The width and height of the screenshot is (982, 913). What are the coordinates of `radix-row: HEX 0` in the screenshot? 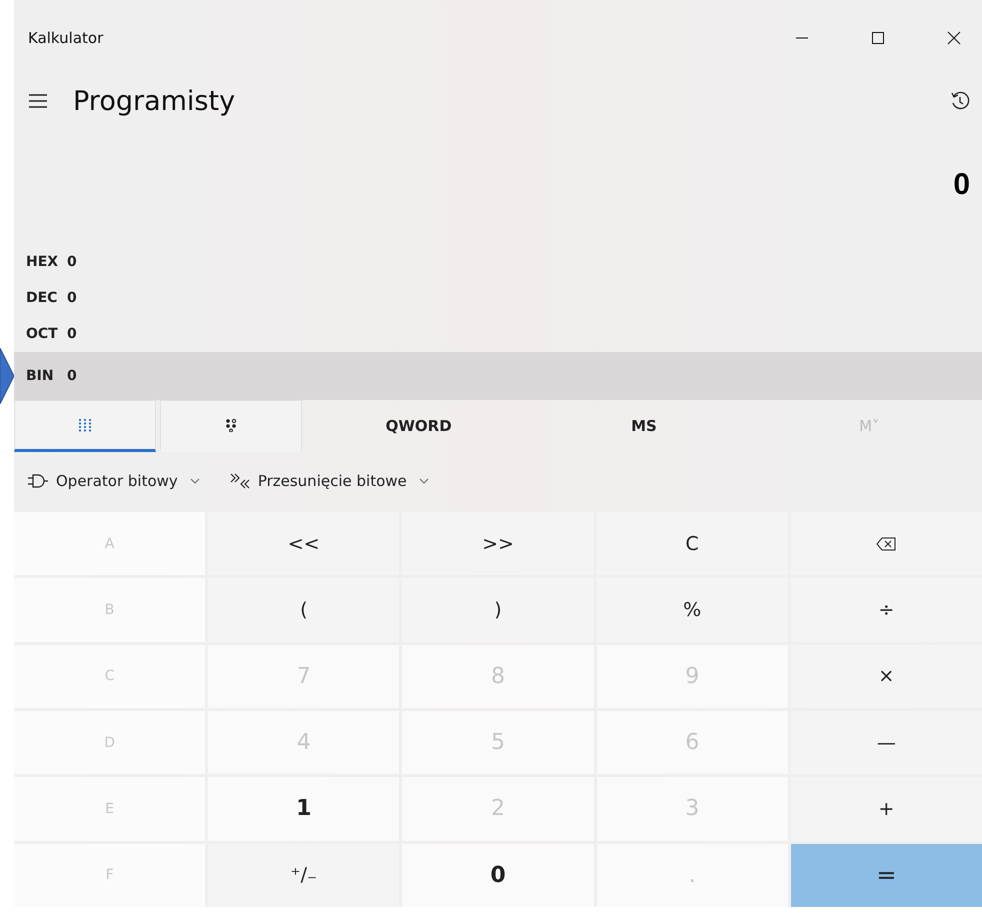 It's located at (498, 262).